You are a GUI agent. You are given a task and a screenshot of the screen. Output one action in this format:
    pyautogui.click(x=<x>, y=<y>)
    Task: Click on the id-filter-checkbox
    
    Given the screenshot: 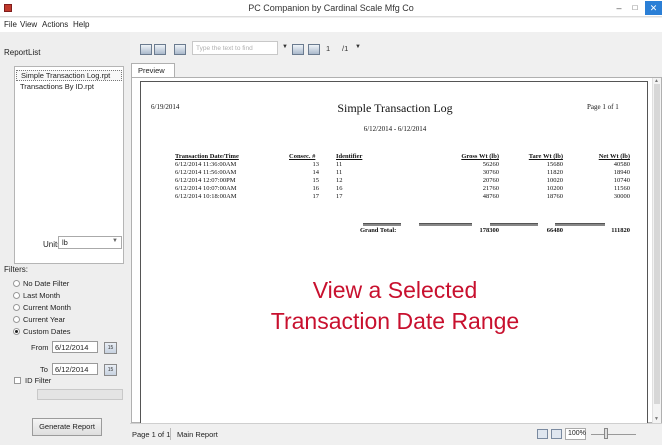 What is the action you would take?
    pyautogui.click(x=17, y=380)
    